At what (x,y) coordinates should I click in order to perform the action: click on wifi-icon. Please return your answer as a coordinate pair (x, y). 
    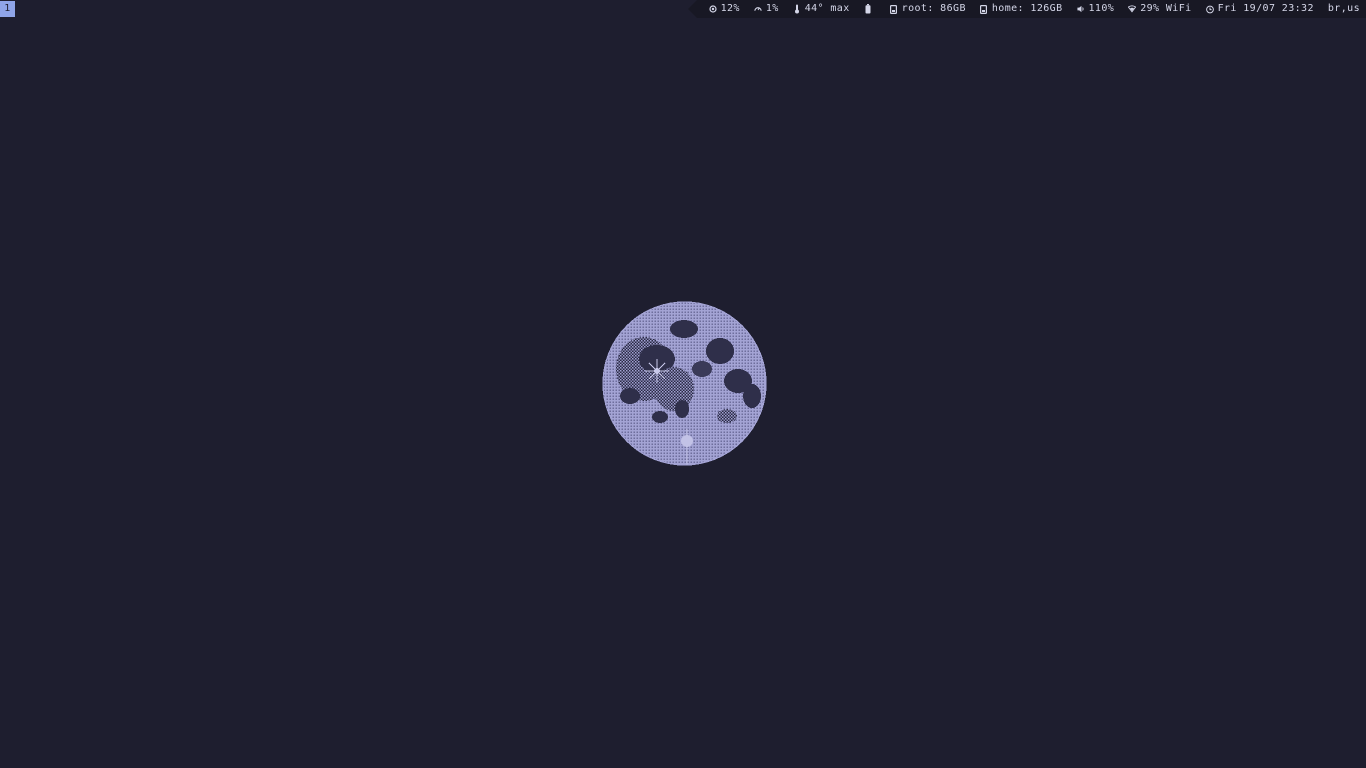
    Looking at the image, I should click on (1132, 9).